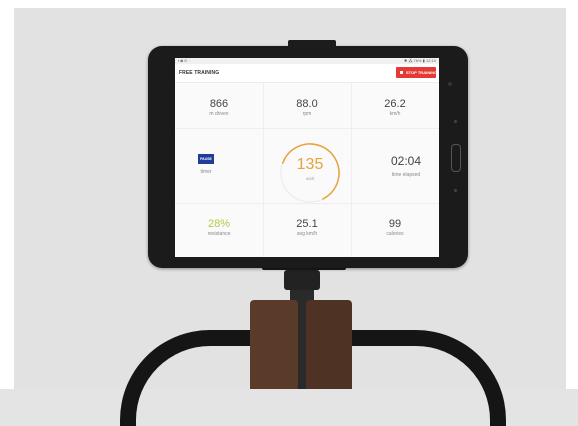  Describe the element at coordinates (455, 121) in the screenshot. I see `sensor-icon` at that location.